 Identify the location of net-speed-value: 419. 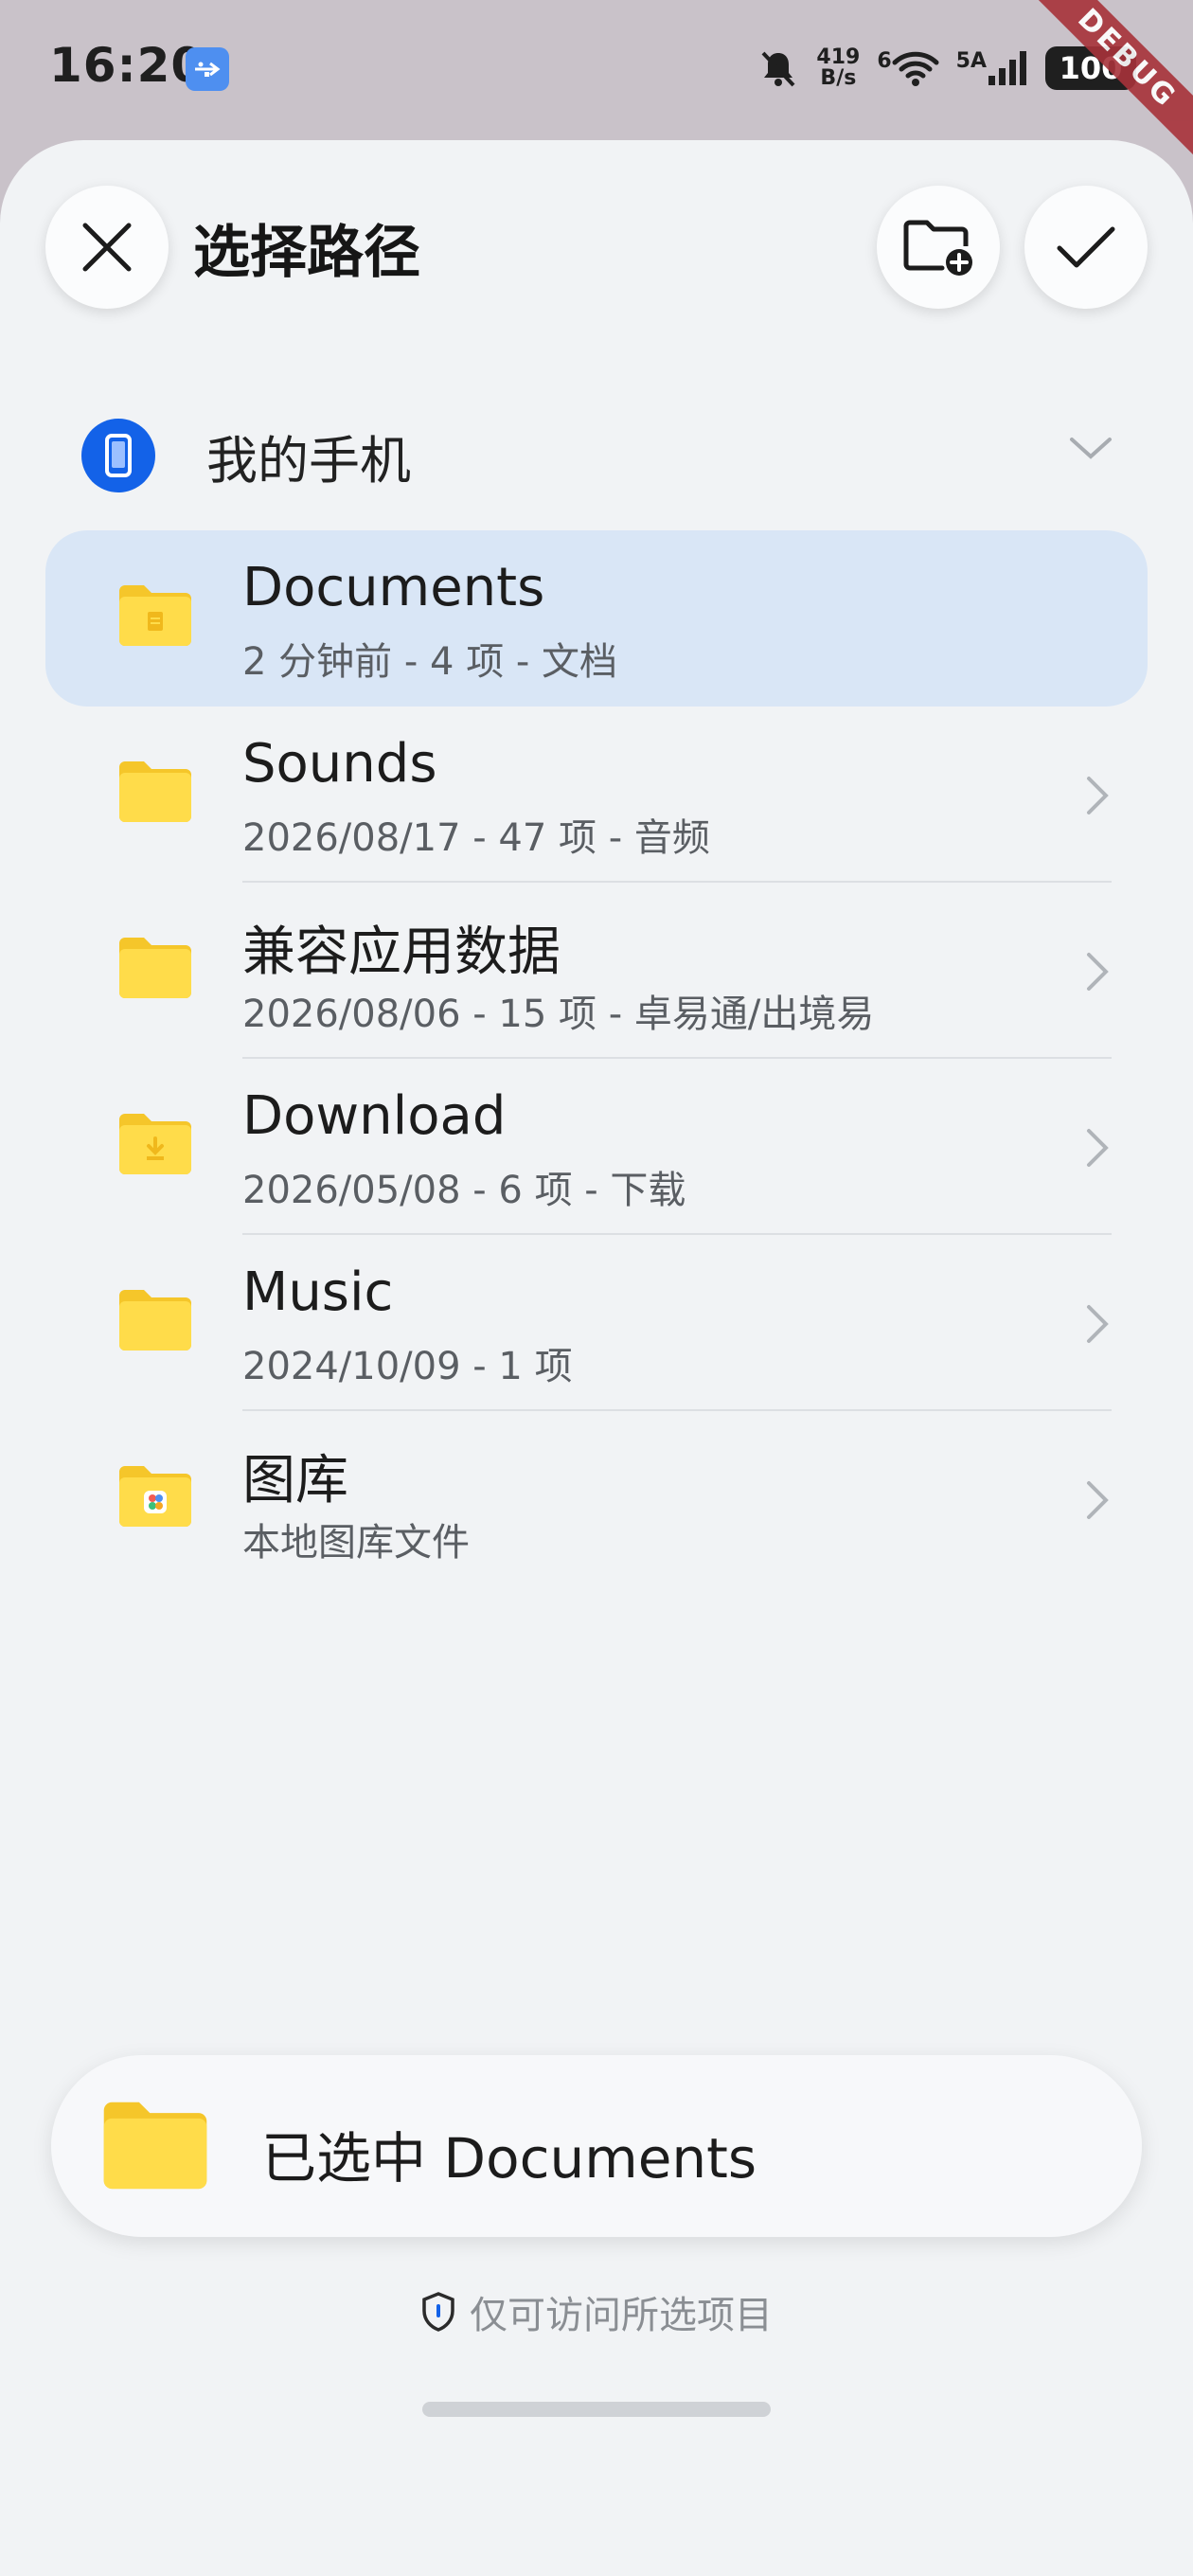
(838, 57).